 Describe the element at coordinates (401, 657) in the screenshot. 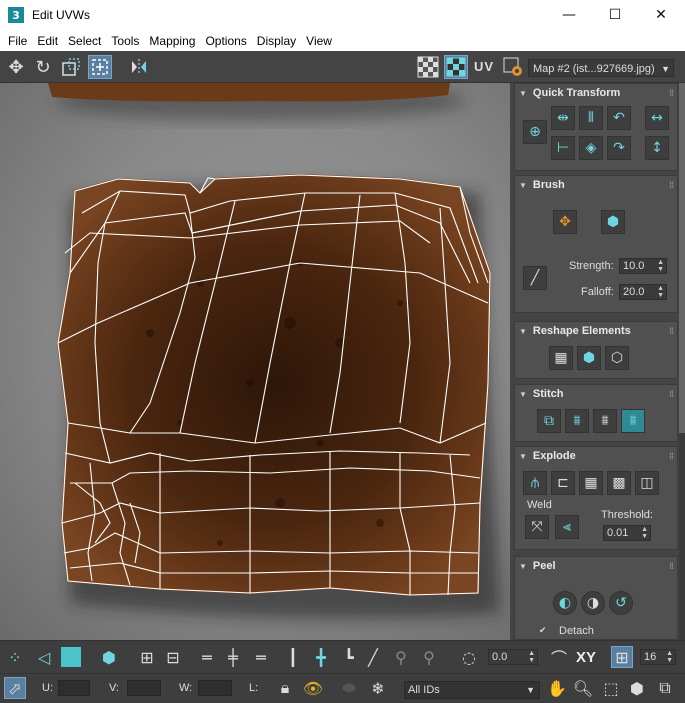

I see `paint-grow-icon: ⚲` at that location.